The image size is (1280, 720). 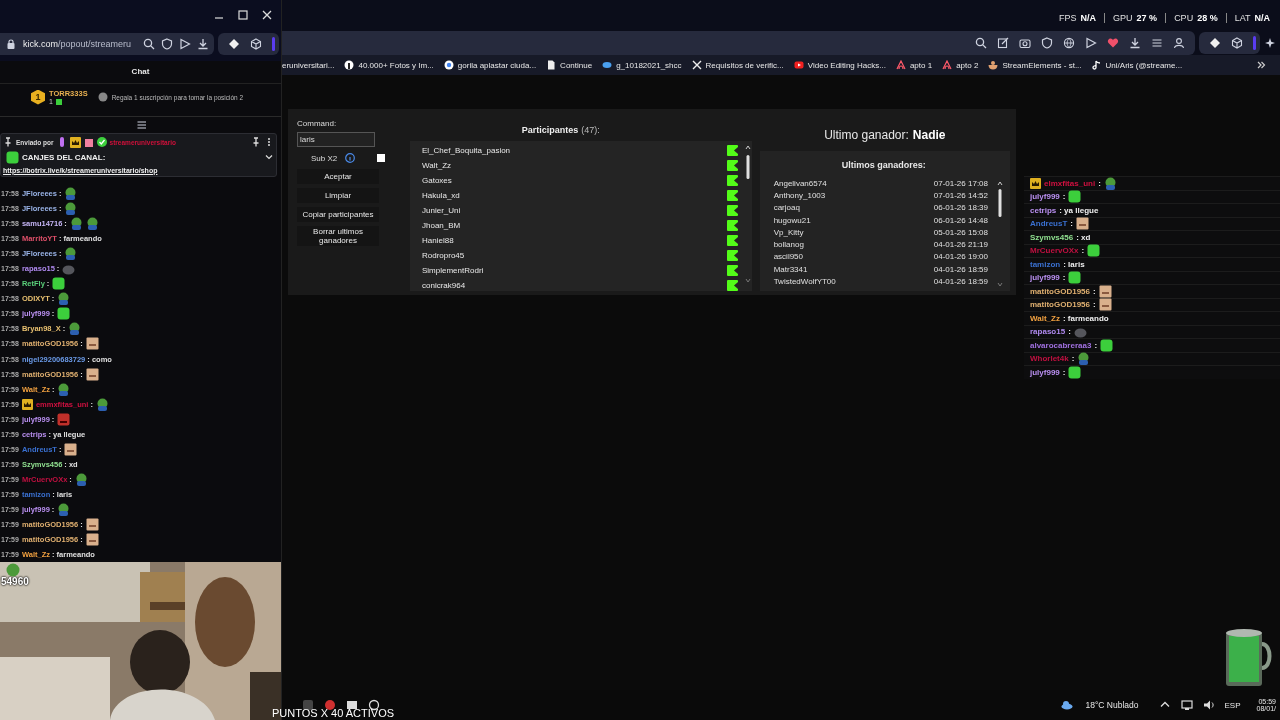 What do you see at coordinates (1079, 210) in the screenshot?
I see `message-text: : ya llegue` at bounding box center [1079, 210].